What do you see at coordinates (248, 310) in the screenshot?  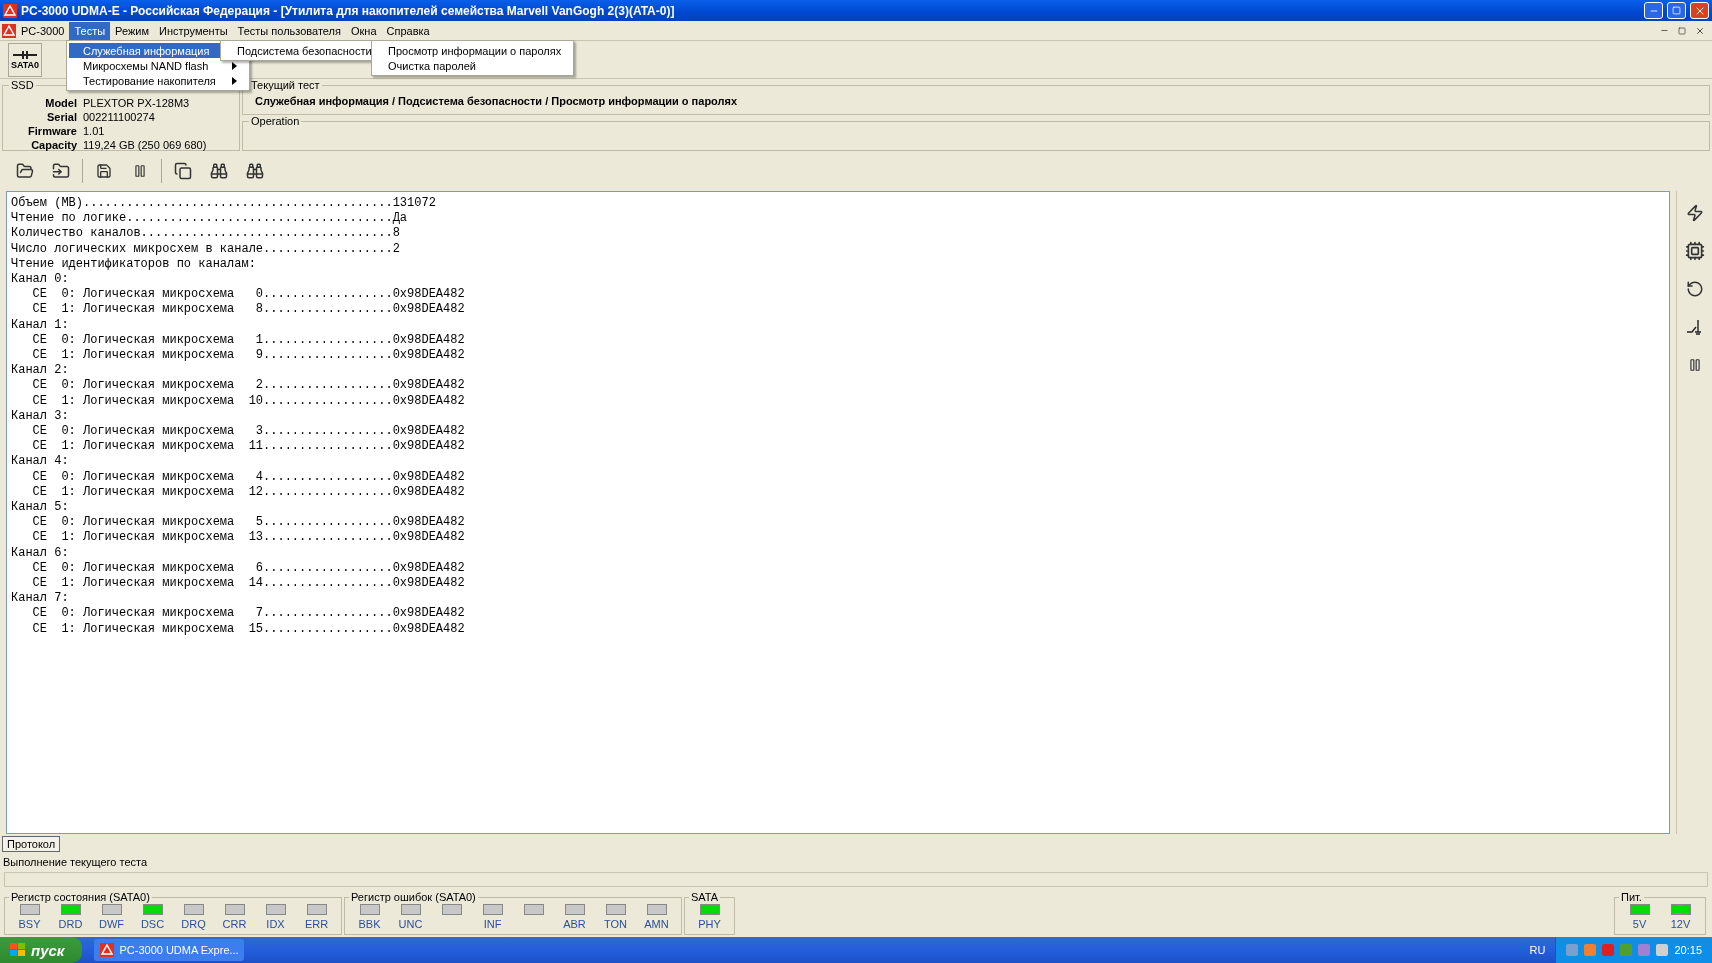 I see `log-line: CE 1: Логическая микросхема 8..................0x98DEA482` at bounding box center [248, 310].